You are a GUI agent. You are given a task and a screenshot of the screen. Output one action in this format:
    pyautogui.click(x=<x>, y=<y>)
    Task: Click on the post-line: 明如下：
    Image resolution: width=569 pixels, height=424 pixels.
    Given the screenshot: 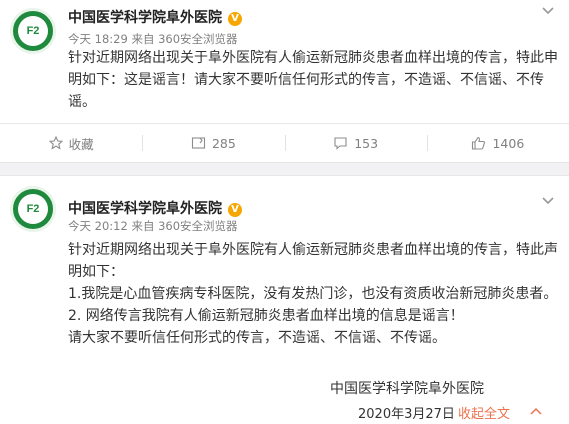 What is the action you would take?
    pyautogui.click(x=96, y=272)
    